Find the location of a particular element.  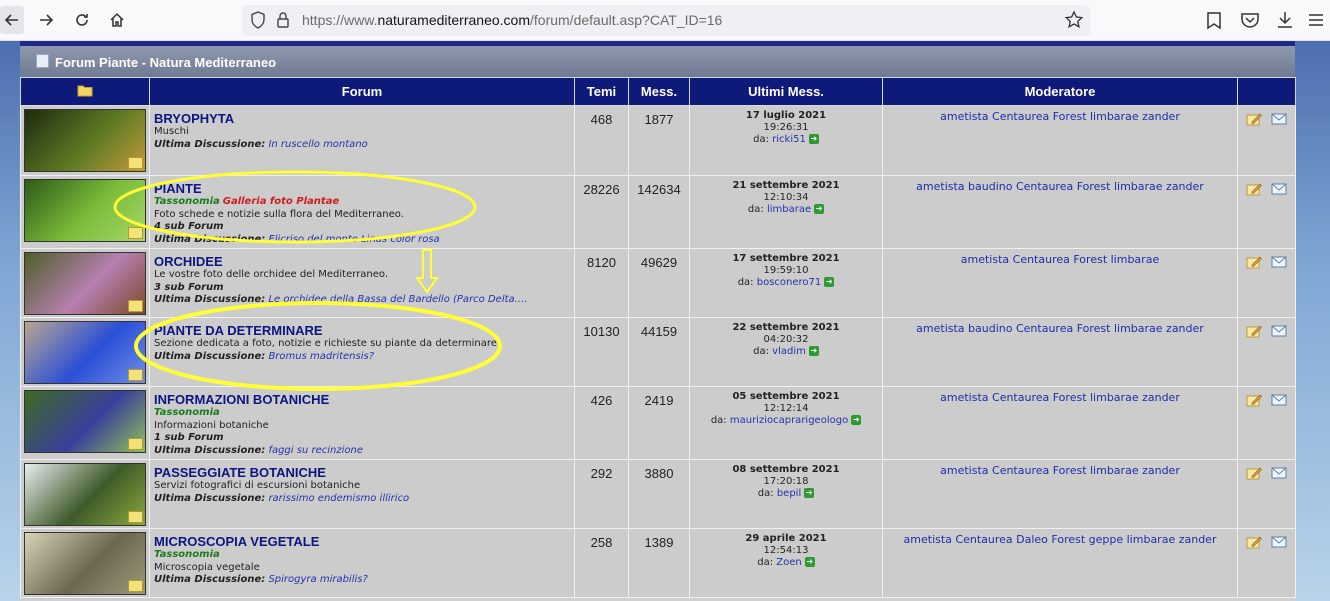

last-discussion-link: Spirogyra mirabilis? is located at coordinates (317, 579).